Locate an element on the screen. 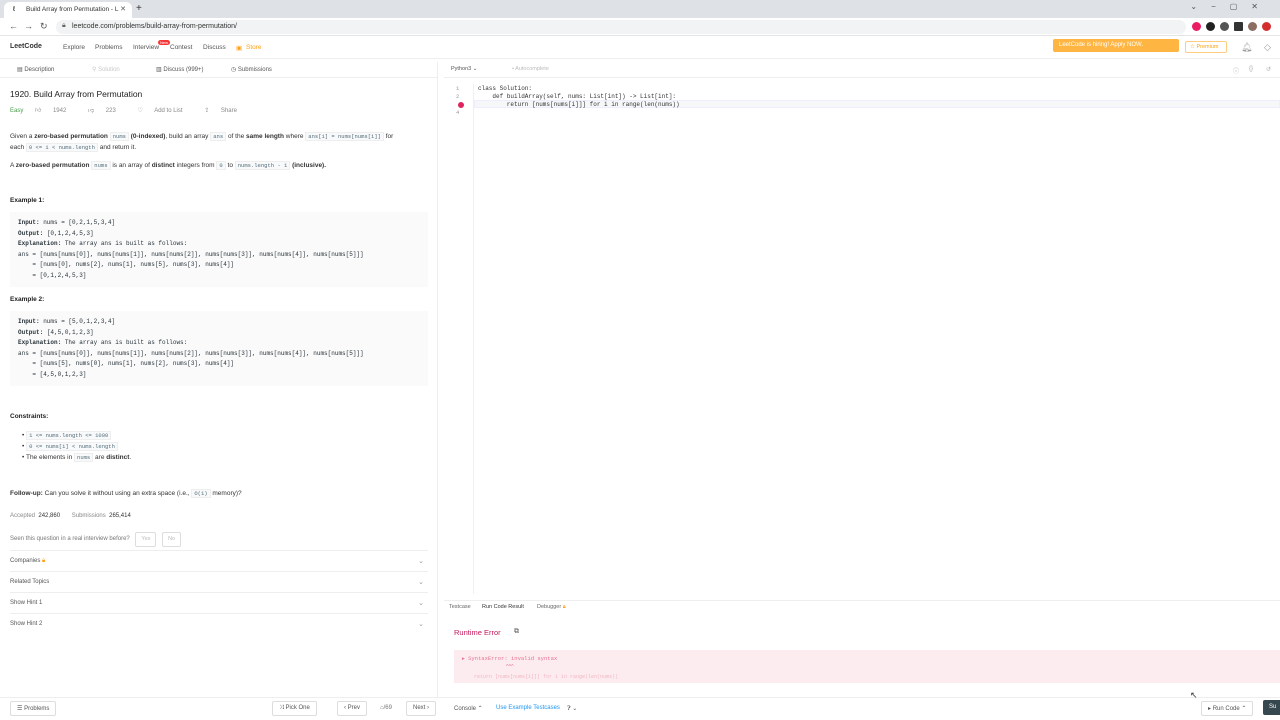  nav-contest: Contest is located at coordinates (181, 47).